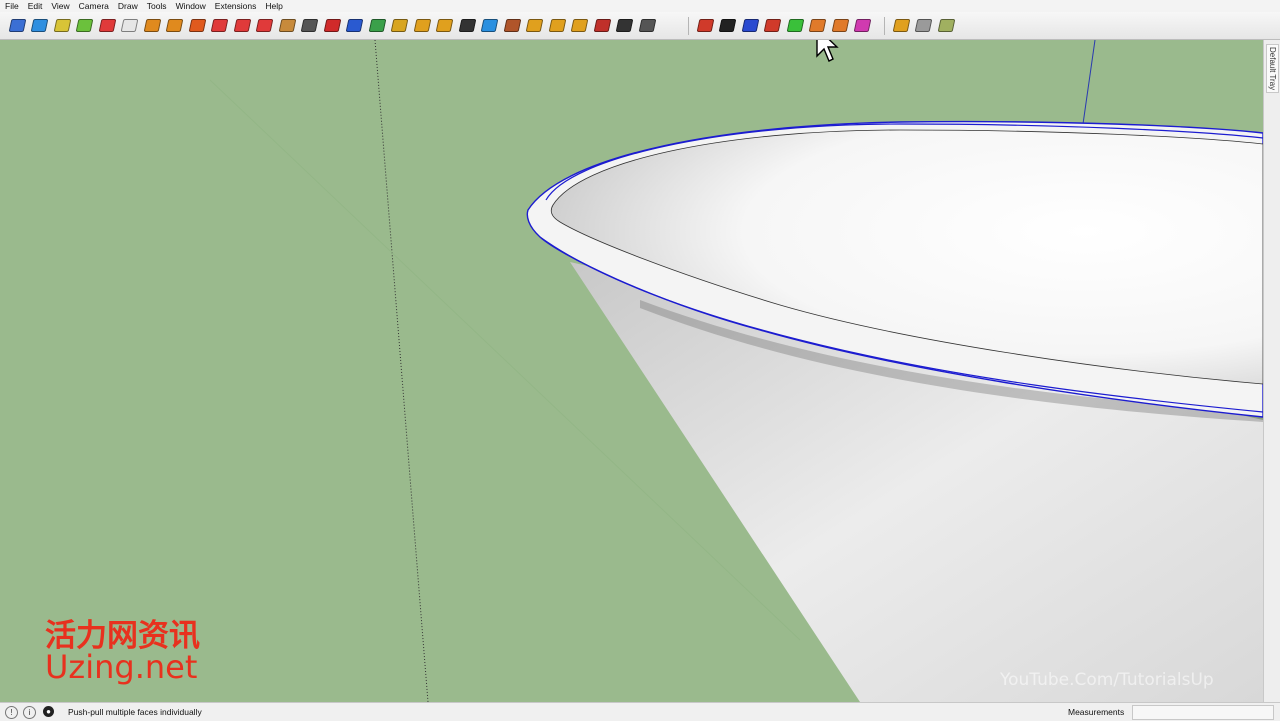 This screenshot has height=721, width=1280. I want to click on menu-extensions: Extensions, so click(235, 6).